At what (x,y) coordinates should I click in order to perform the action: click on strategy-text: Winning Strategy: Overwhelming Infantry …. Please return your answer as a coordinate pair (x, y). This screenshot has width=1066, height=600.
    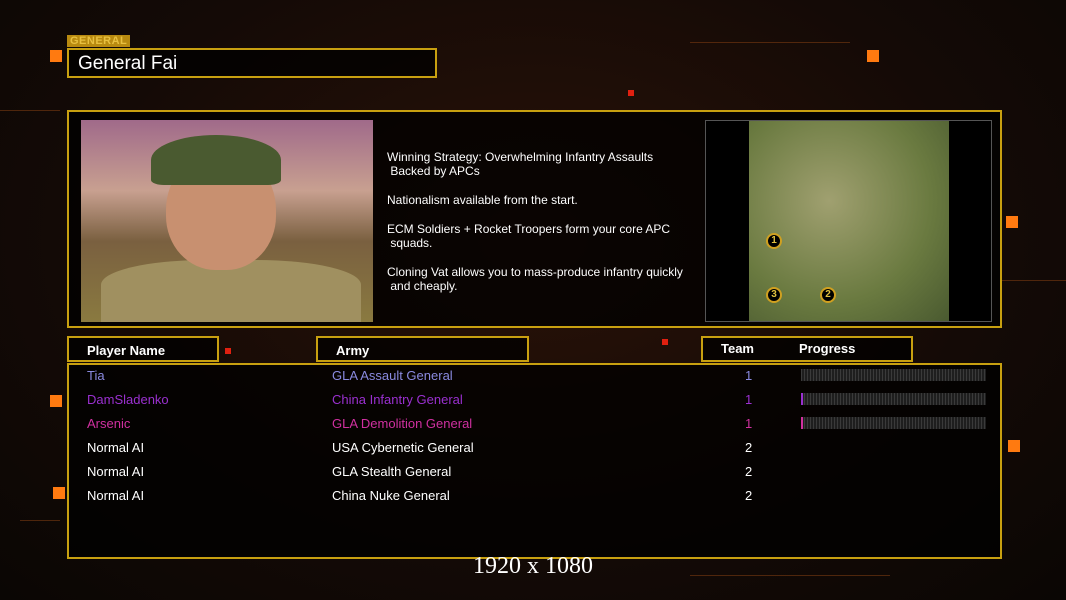
    Looking at the image, I should click on (547, 229).